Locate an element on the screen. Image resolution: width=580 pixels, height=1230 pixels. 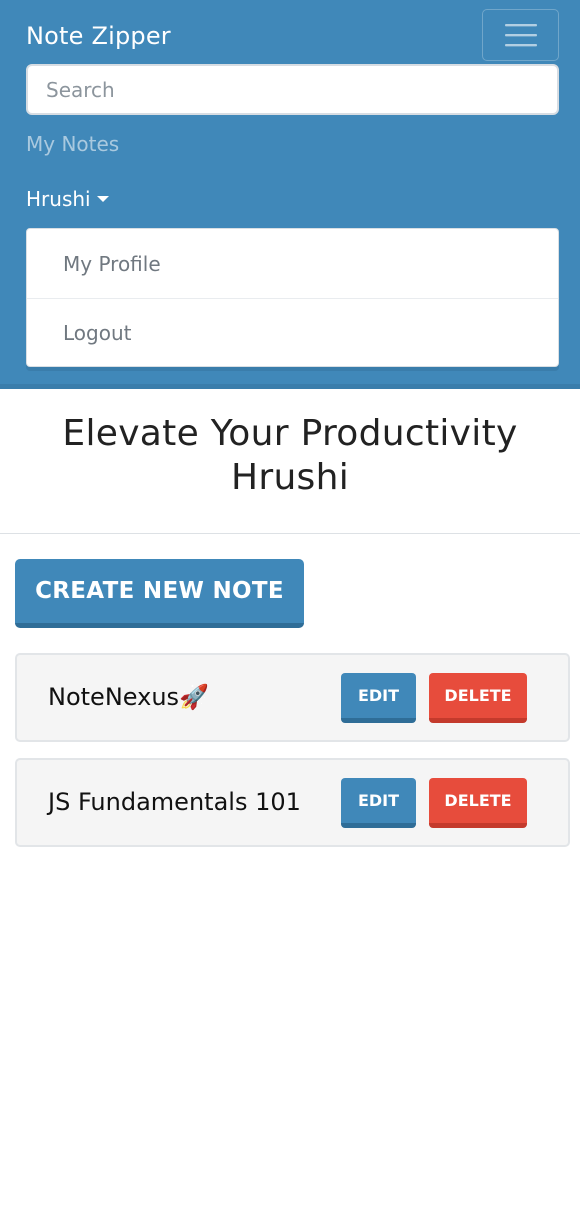
page-title: Elevate Your Productivity Hrushi is located at coordinates (290, 456).